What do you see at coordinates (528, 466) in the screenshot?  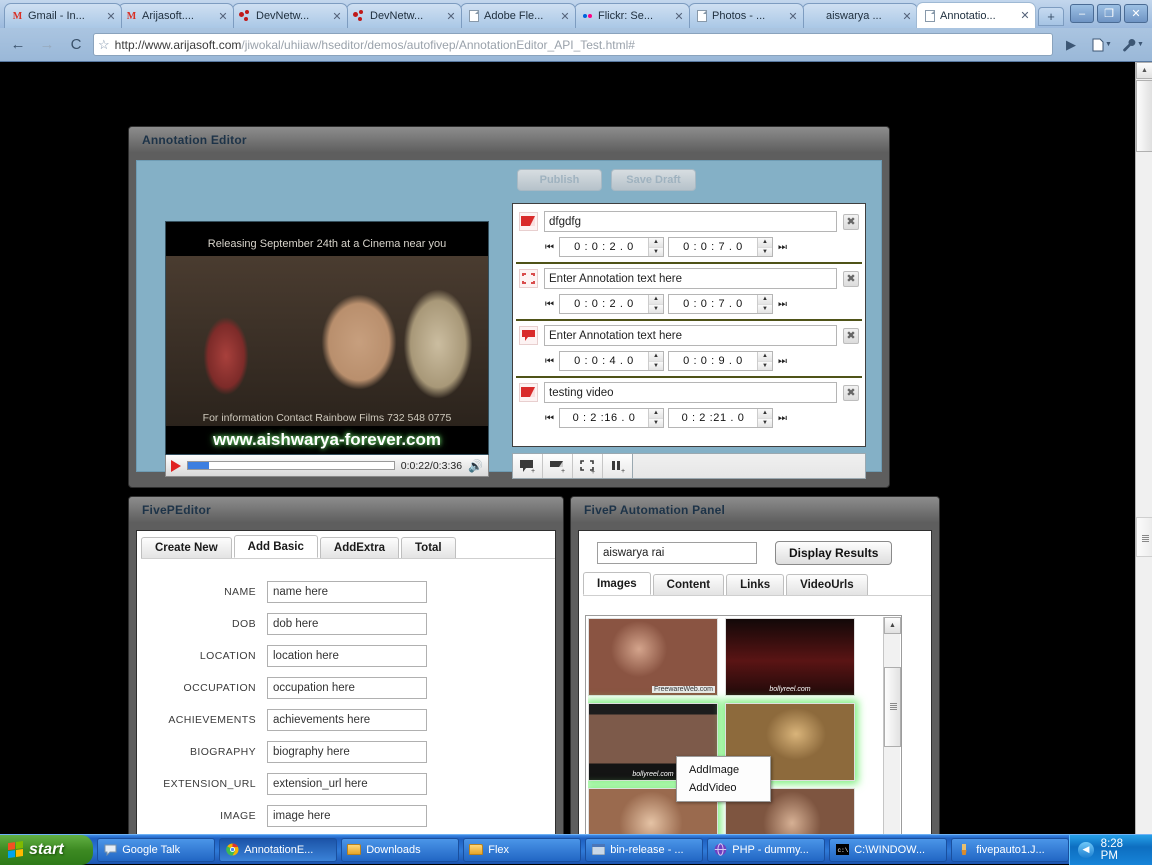 I see `add-speech-bubble-icon: +` at bounding box center [528, 466].